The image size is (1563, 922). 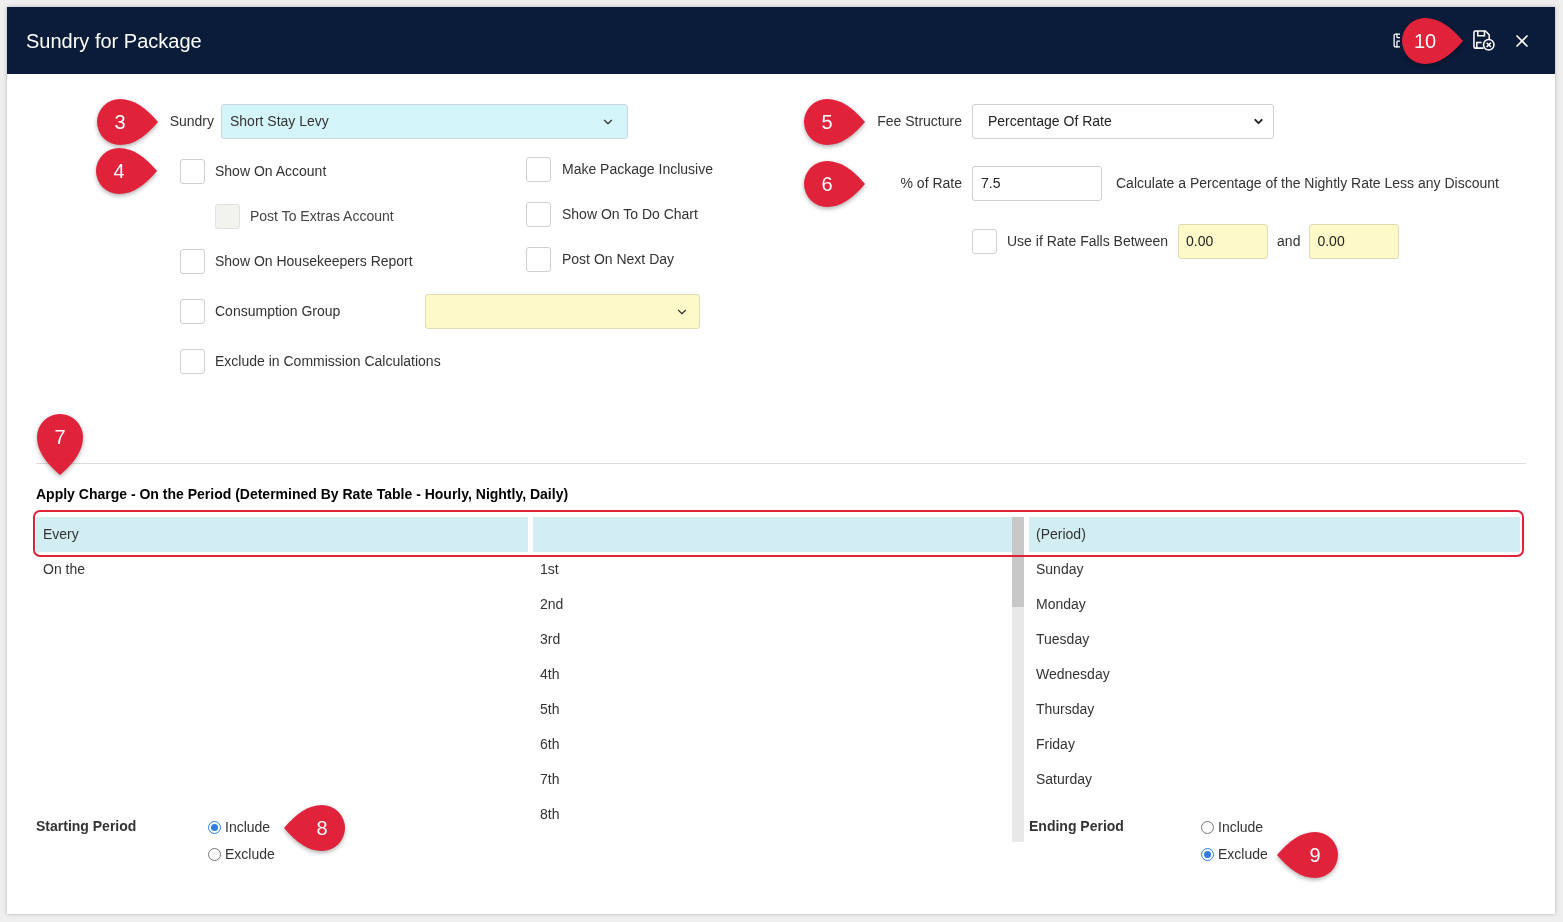 What do you see at coordinates (919, 121) in the screenshot?
I see `field-label: Fee Structure` at bounding box center [919, 121].